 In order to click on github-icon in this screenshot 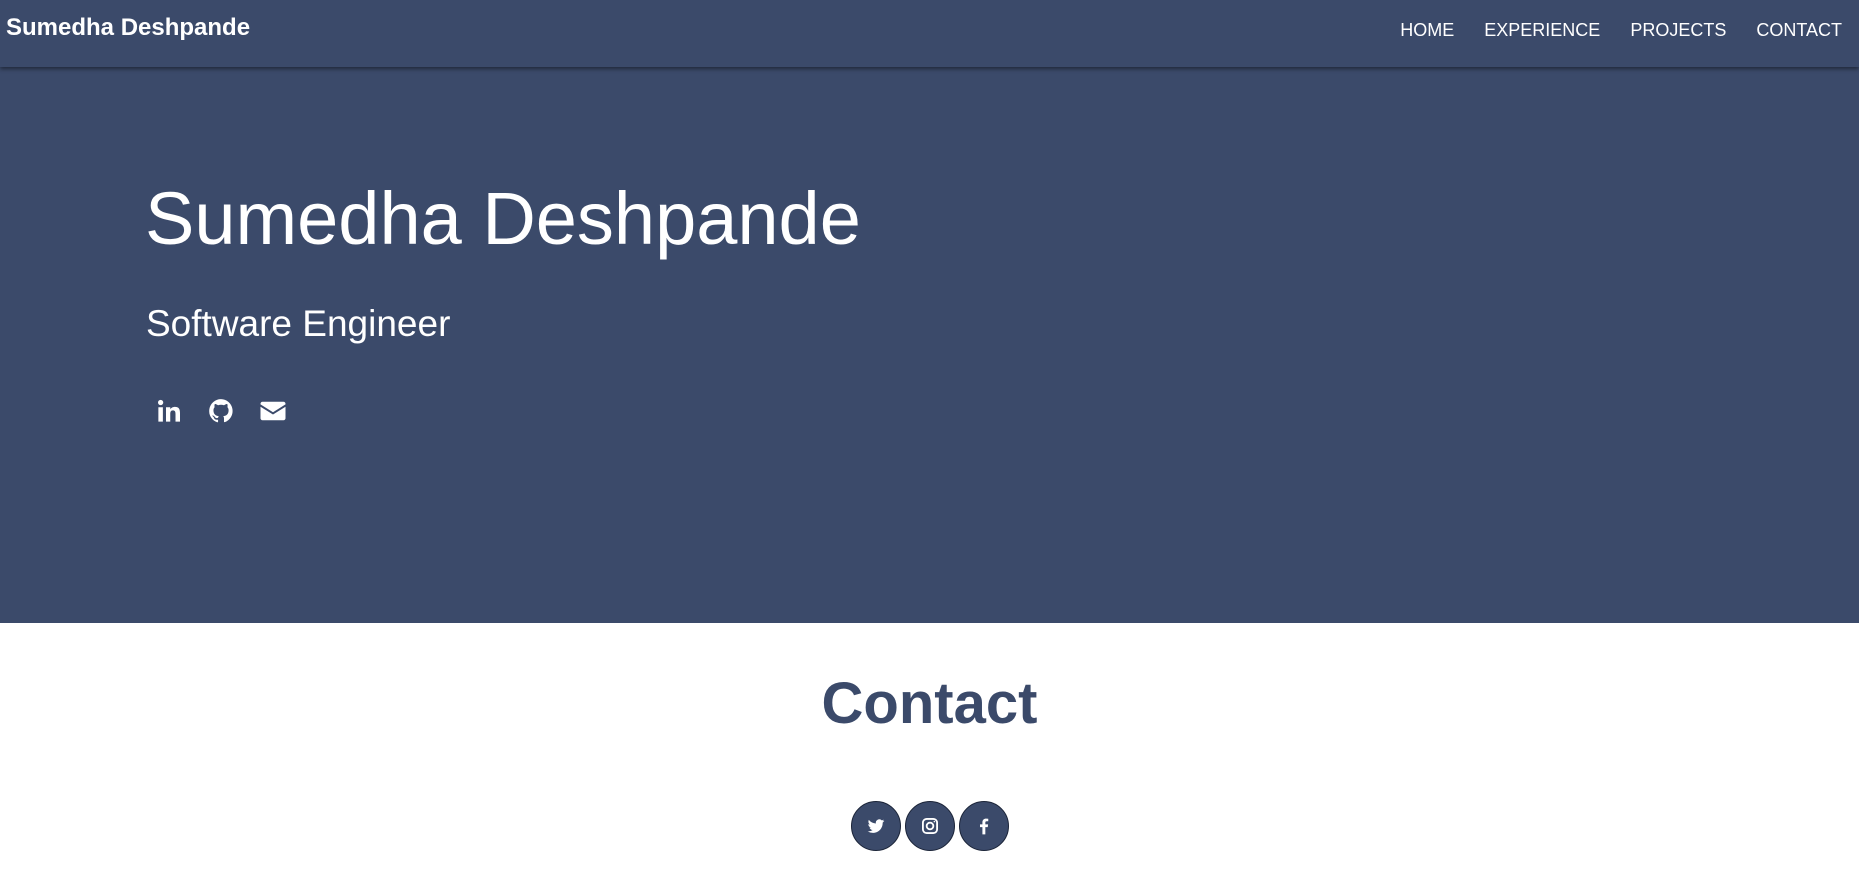, I will do `click(221, 411)`.